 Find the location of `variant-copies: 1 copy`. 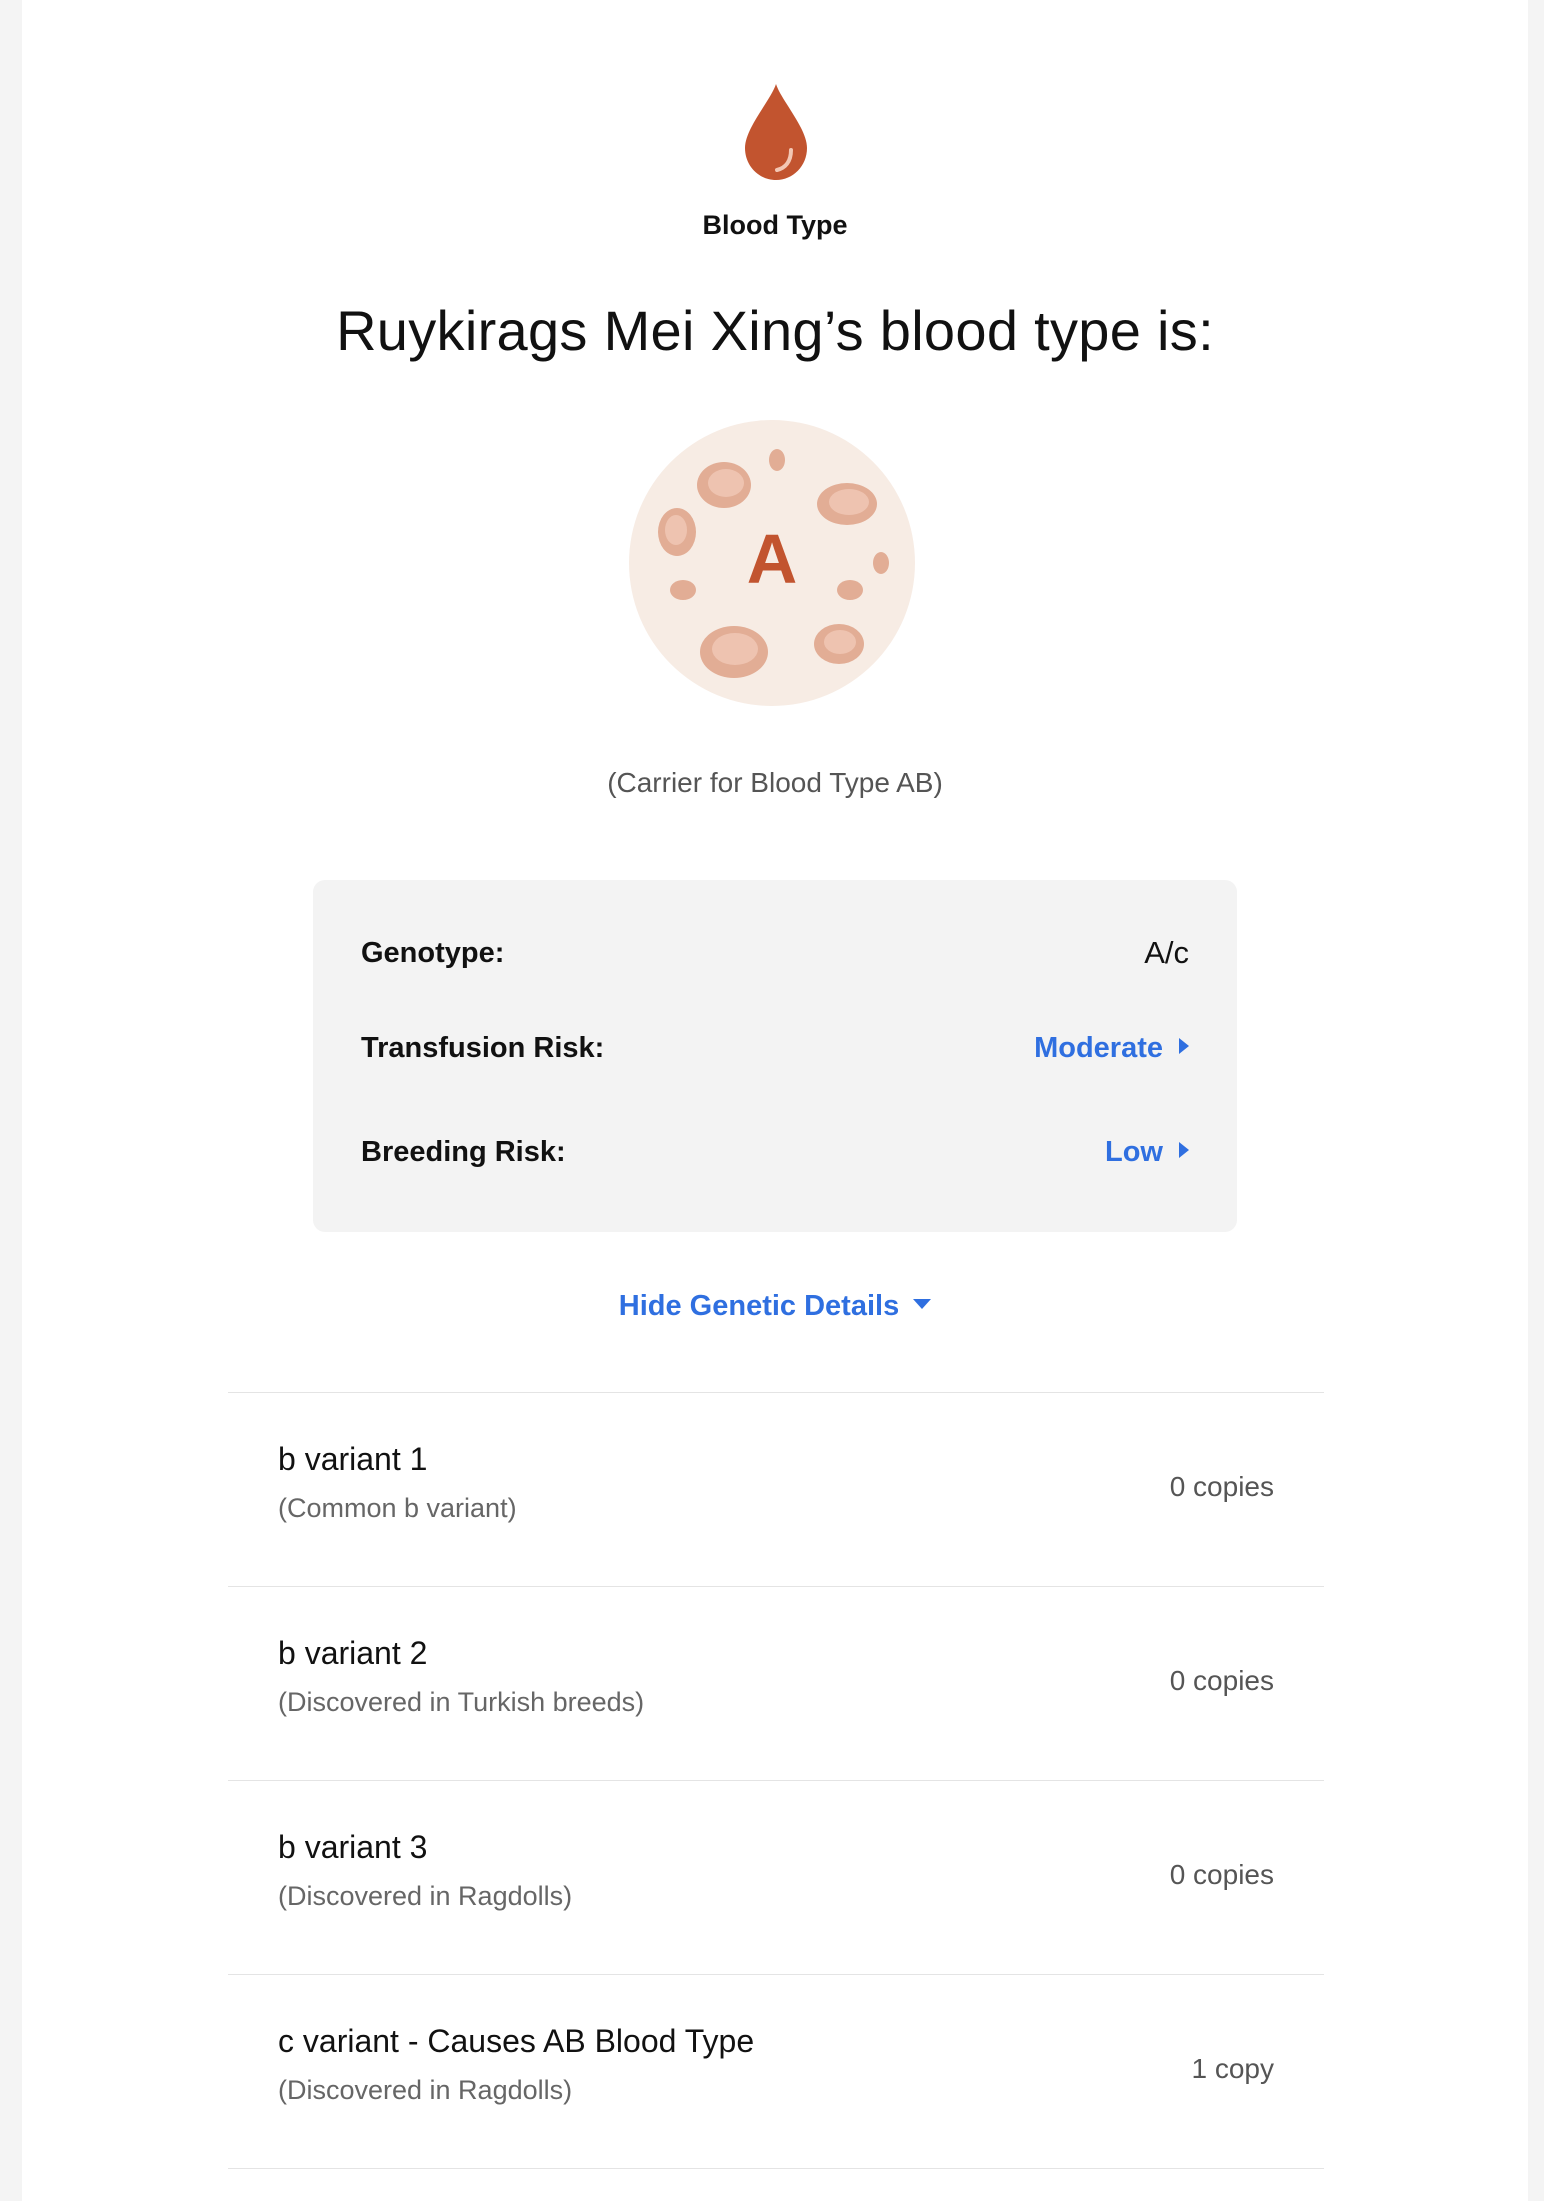

variant-copies: 1 copy is located at coordinates (1233, 2068).